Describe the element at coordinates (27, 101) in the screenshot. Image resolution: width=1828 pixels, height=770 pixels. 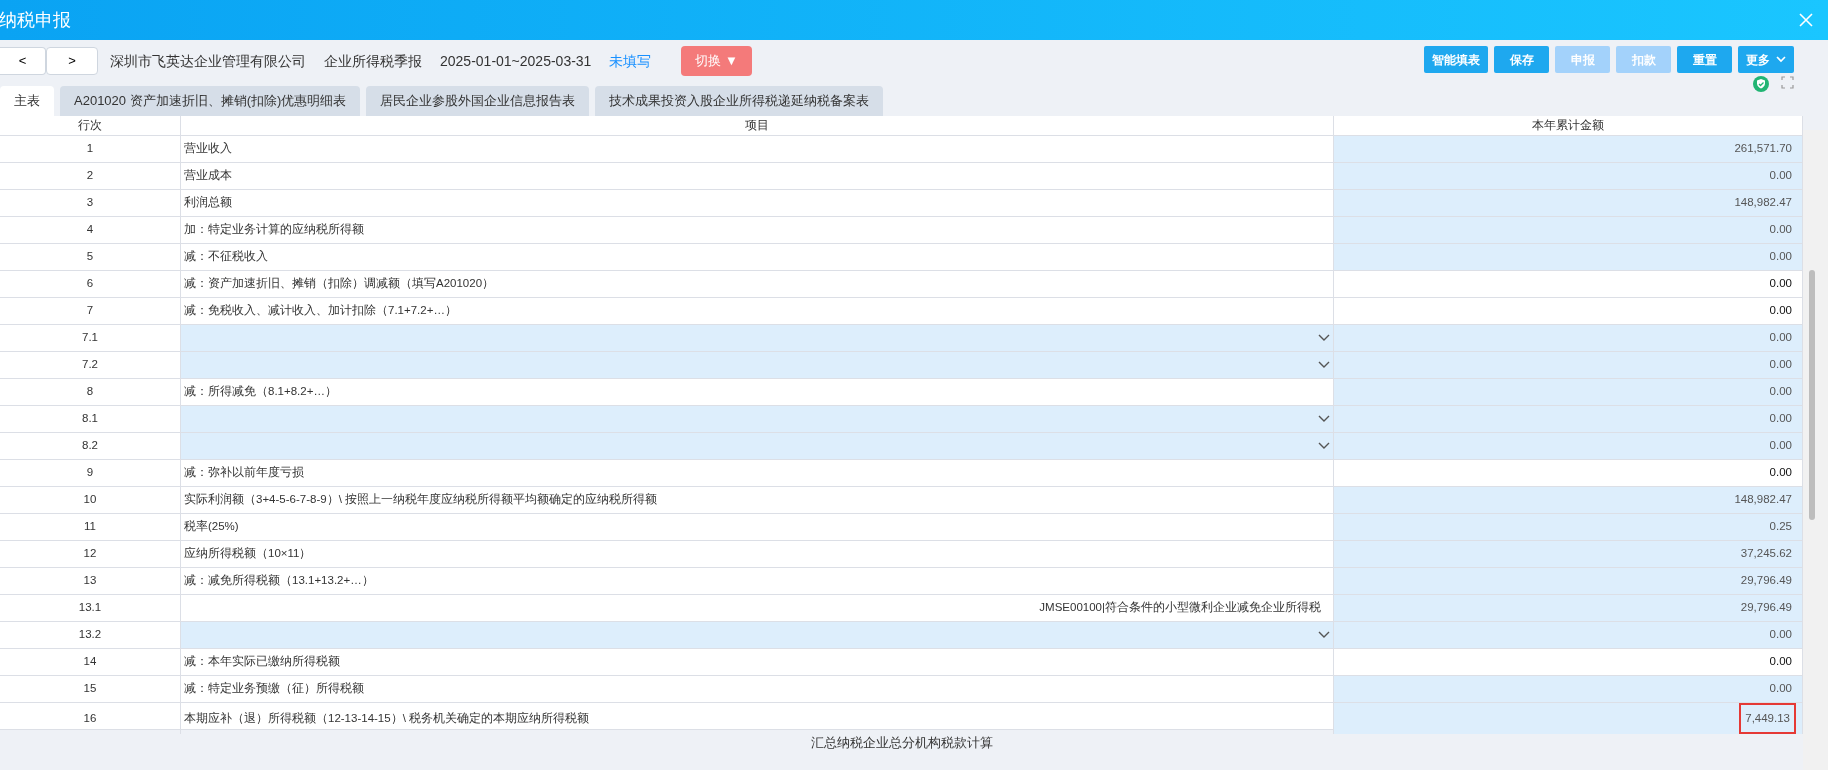
I see `tab: 主表` at that location.